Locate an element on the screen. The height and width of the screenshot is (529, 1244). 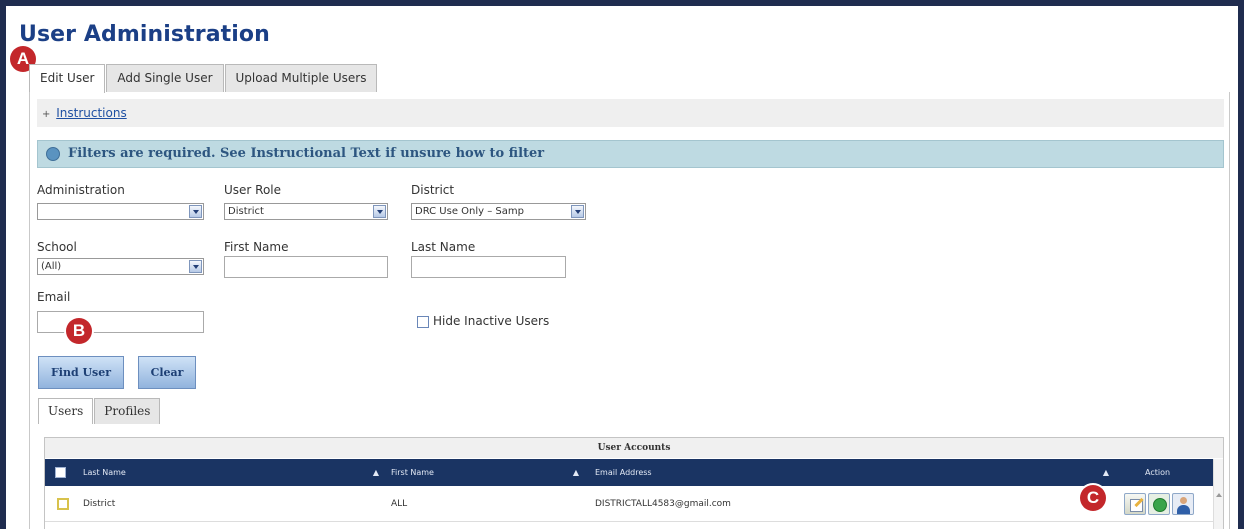
tab-add-single-user: Add Single User is located at coordinates (165, 78).